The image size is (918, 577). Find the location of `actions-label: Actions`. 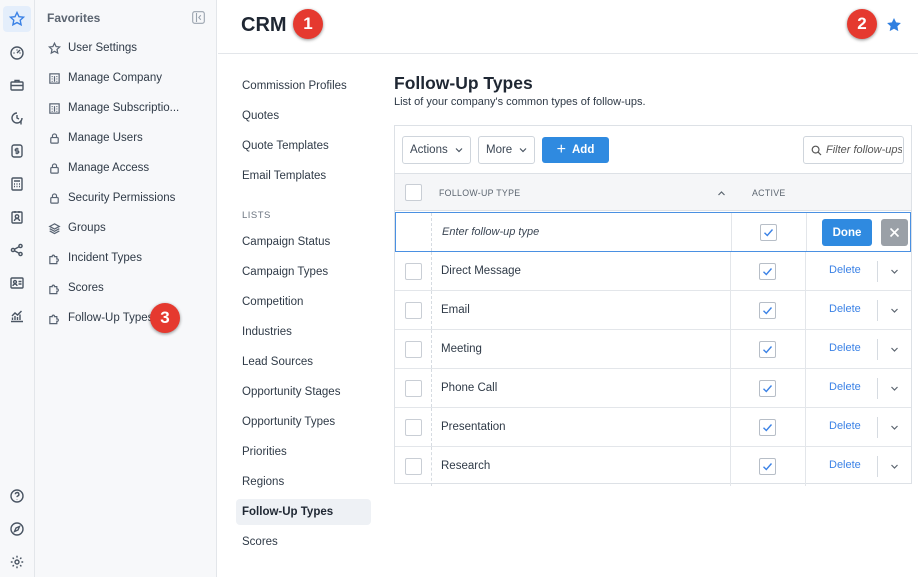

actions-label: Actions is located at coordinates (429, 150).